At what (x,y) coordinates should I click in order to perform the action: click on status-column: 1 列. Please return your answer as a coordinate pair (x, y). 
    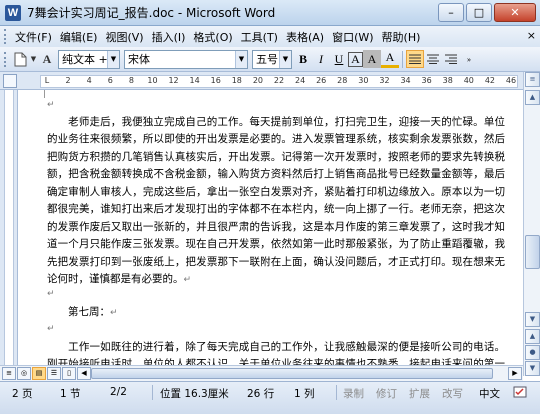
    Looking at the image, I should click on (304, 393).